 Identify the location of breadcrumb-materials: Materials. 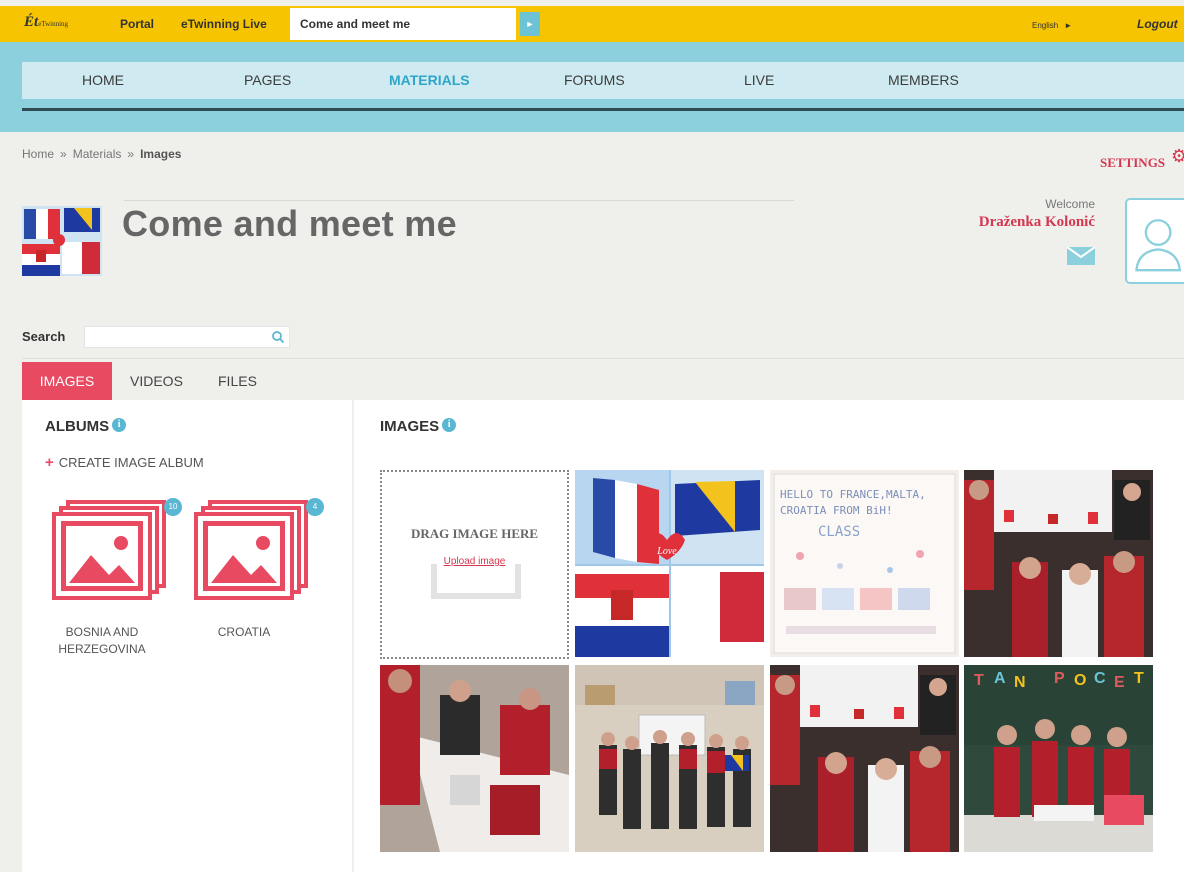
(97, 154).